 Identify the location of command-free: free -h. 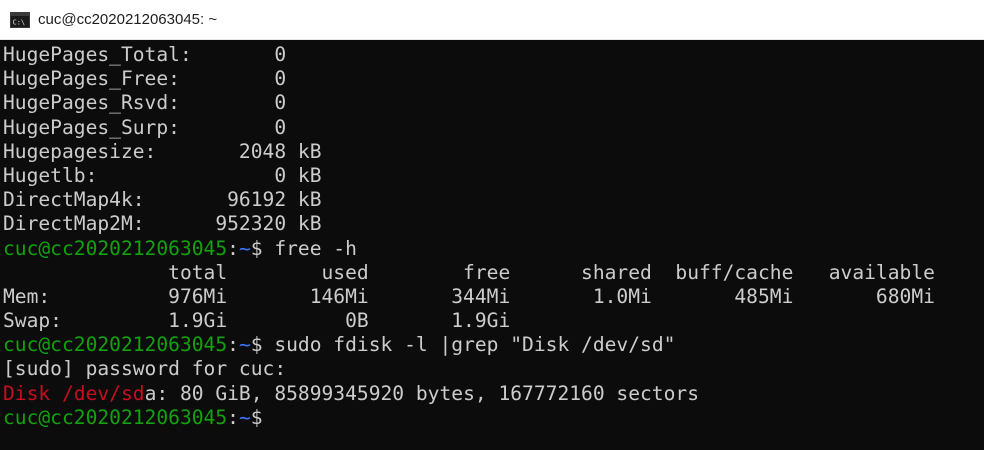
(315, 248).